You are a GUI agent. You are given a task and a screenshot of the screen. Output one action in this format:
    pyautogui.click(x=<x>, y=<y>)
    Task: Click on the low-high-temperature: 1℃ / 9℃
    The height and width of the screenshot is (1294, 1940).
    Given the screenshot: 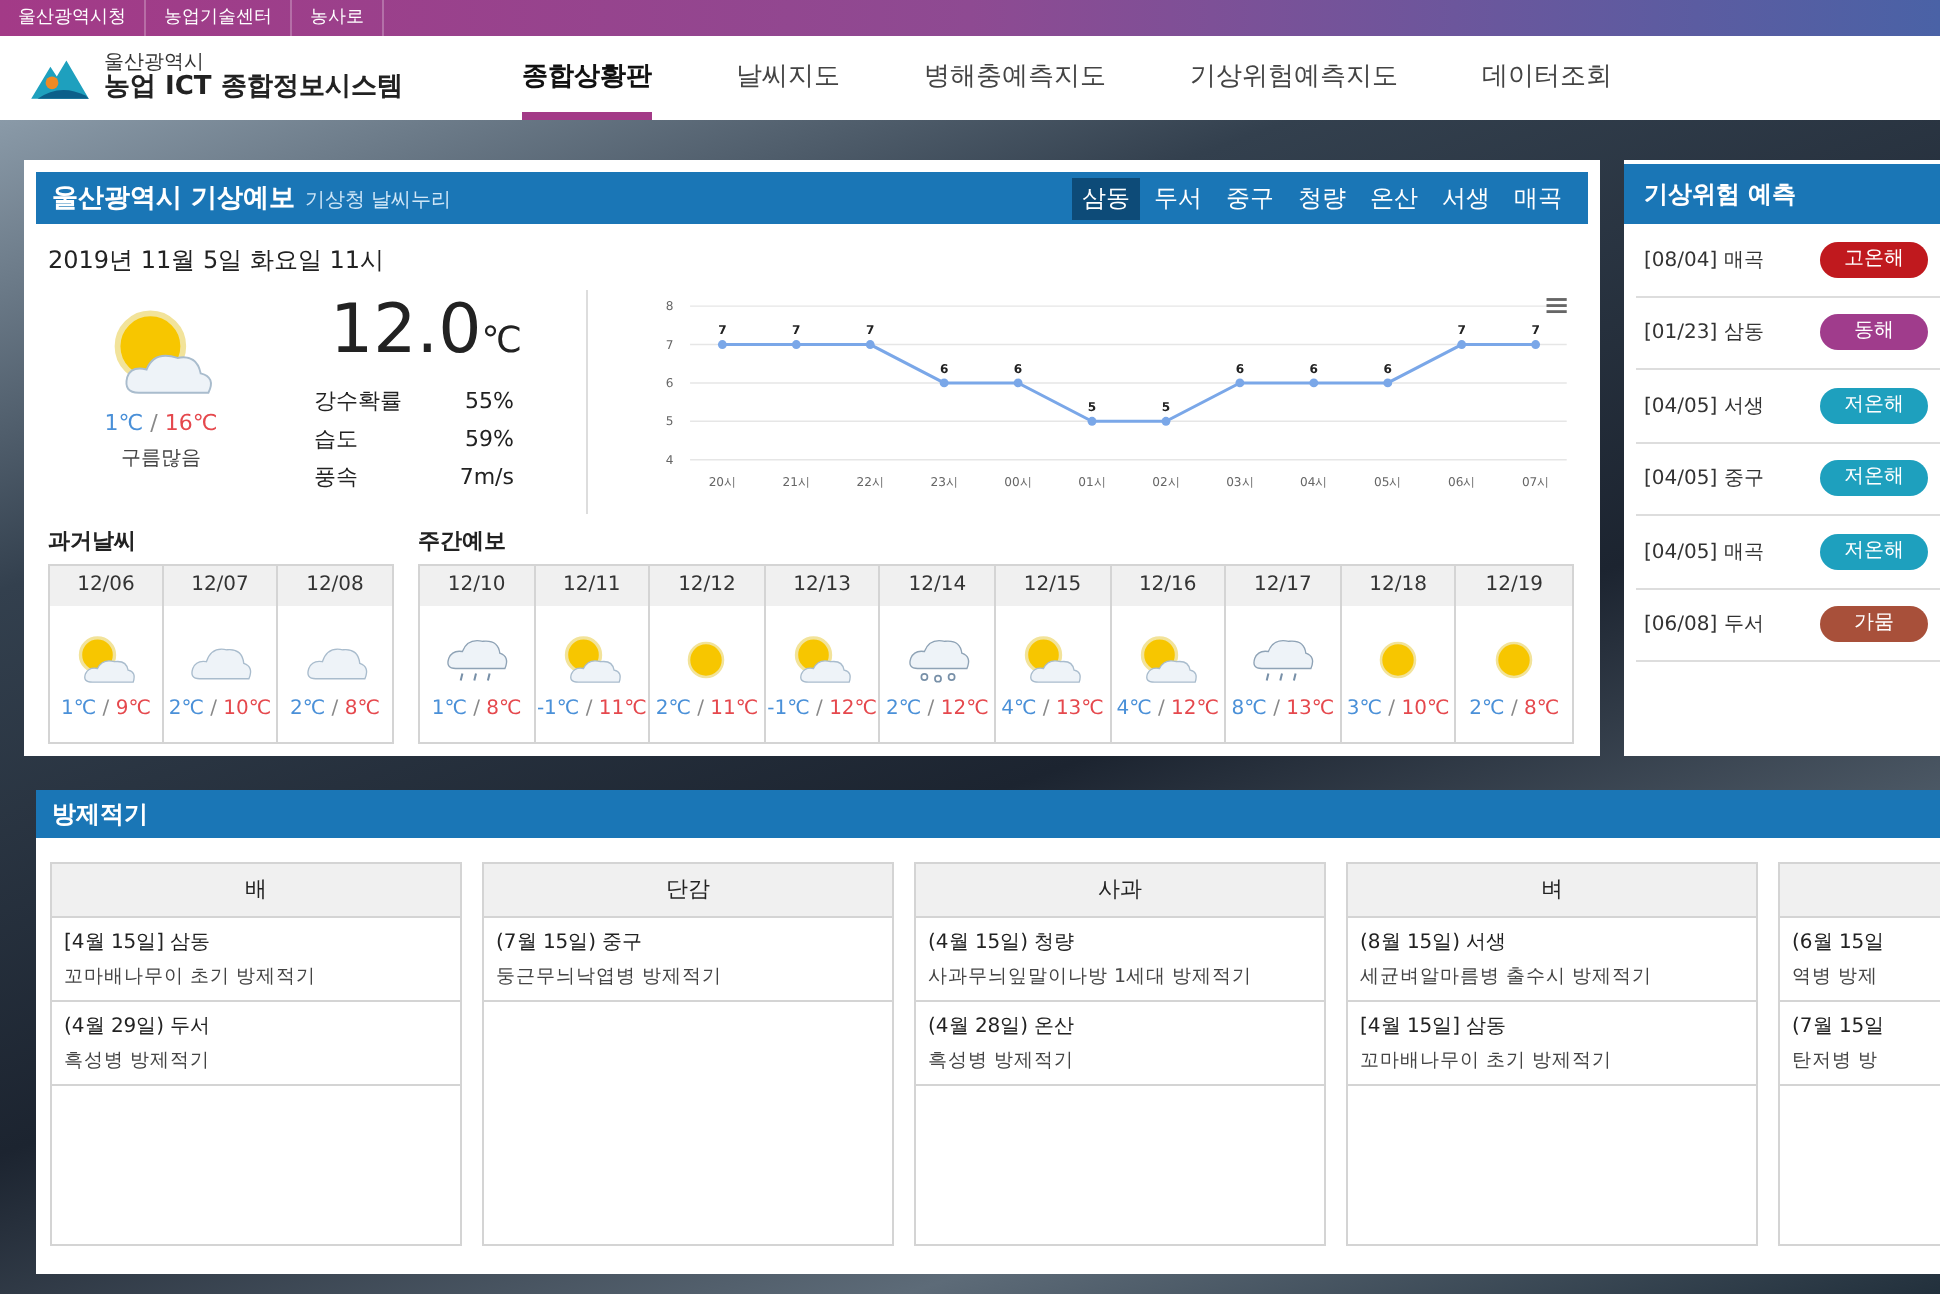 What is the action you would take?
    pyautogui.click(x=106, y=709)
    